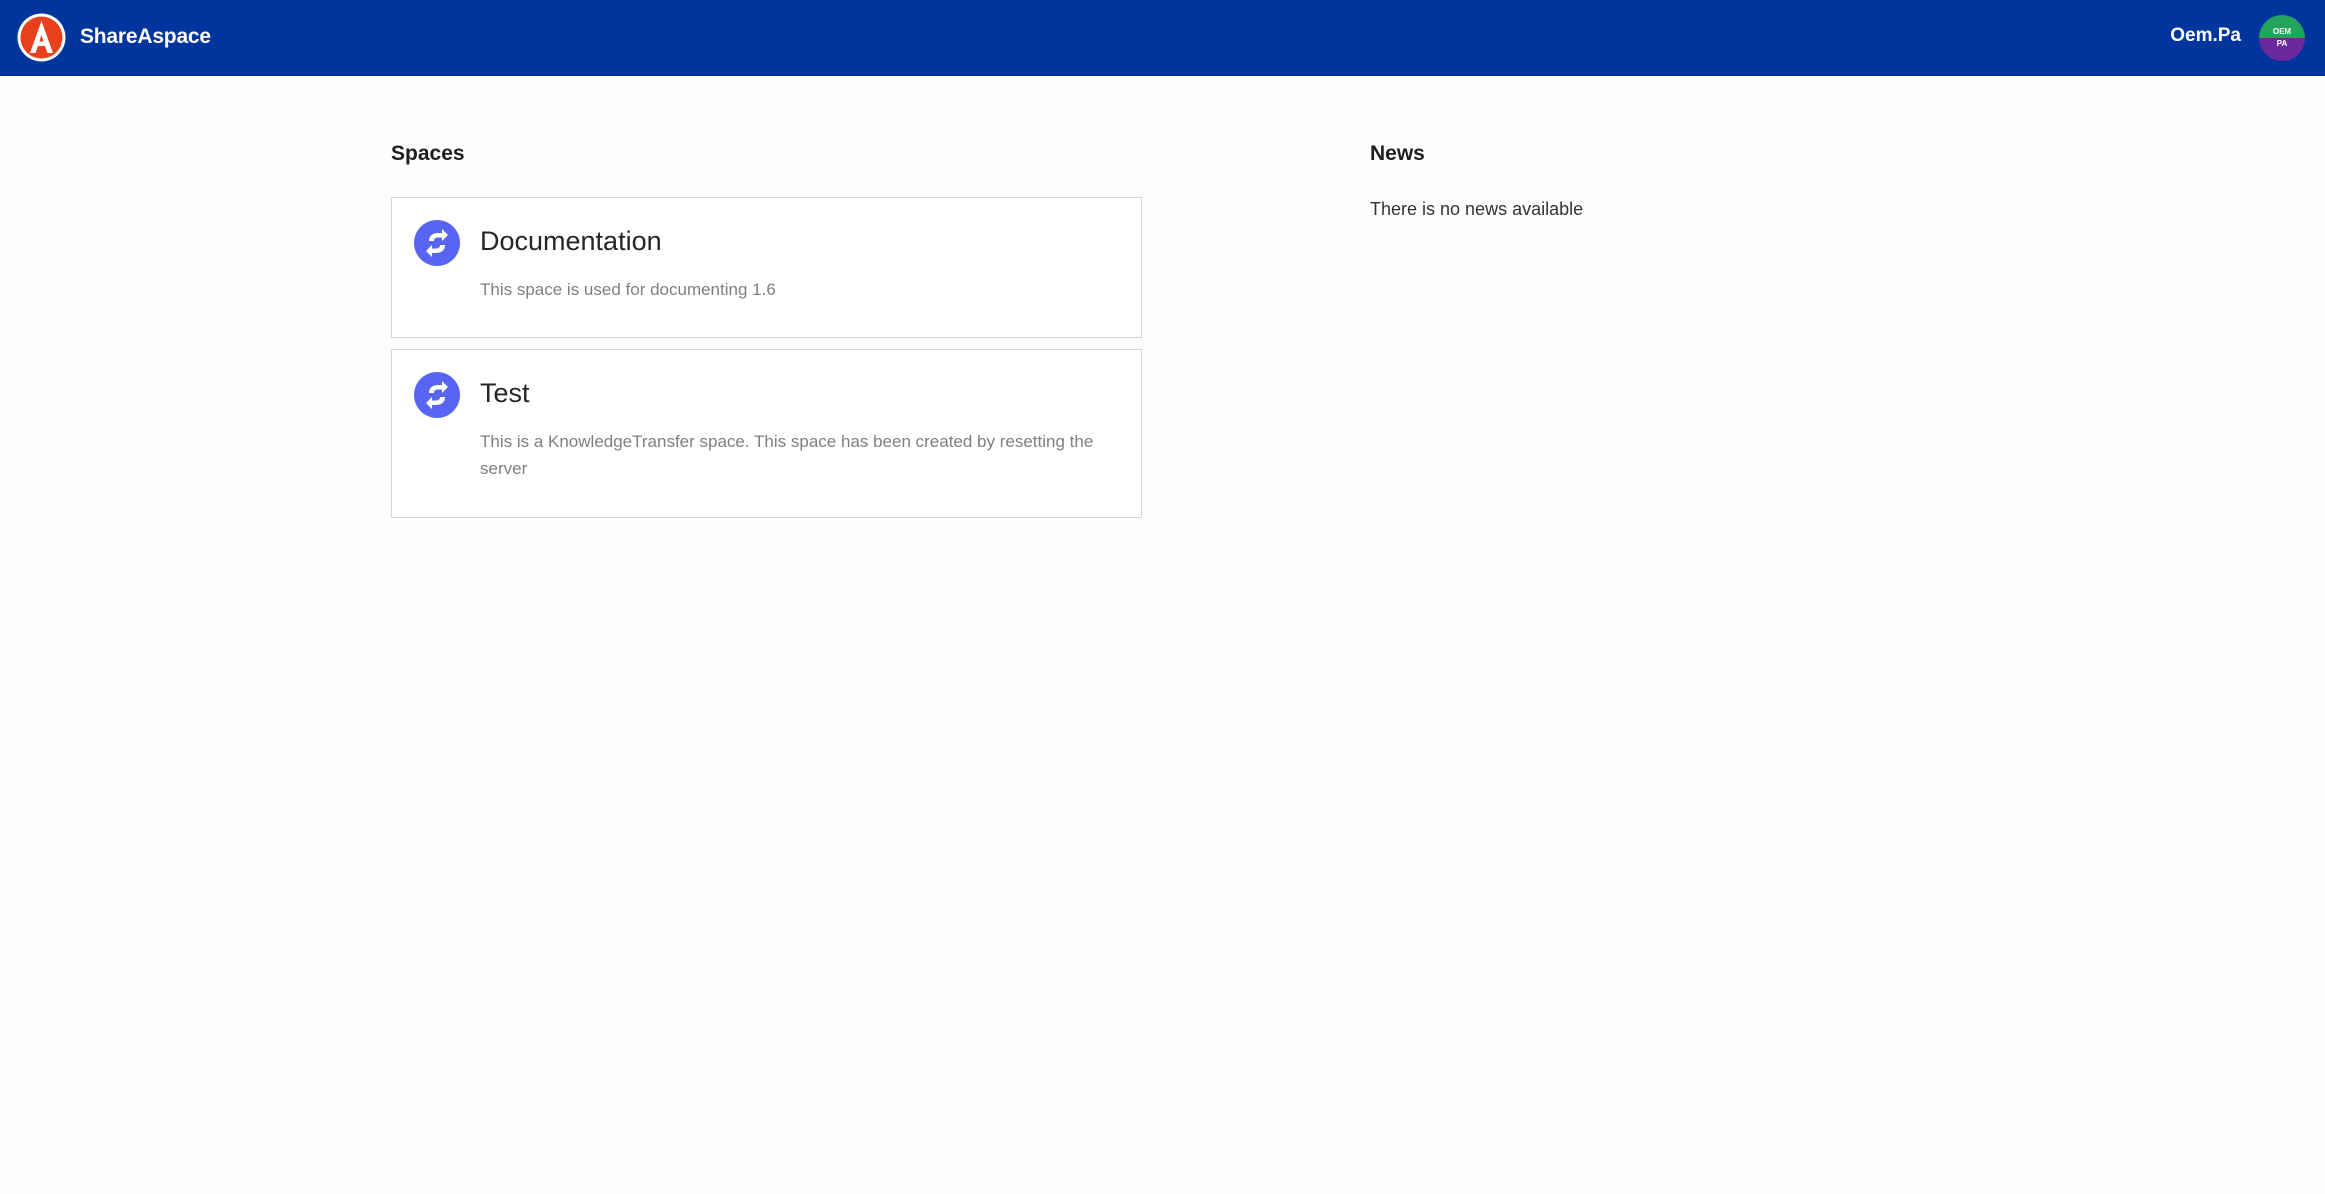 This screenshot has width=2325, height=1194. I want to click on top-navigation-bar: ShareAspace Oem.Pa OEM PA, so click(1162, 38).